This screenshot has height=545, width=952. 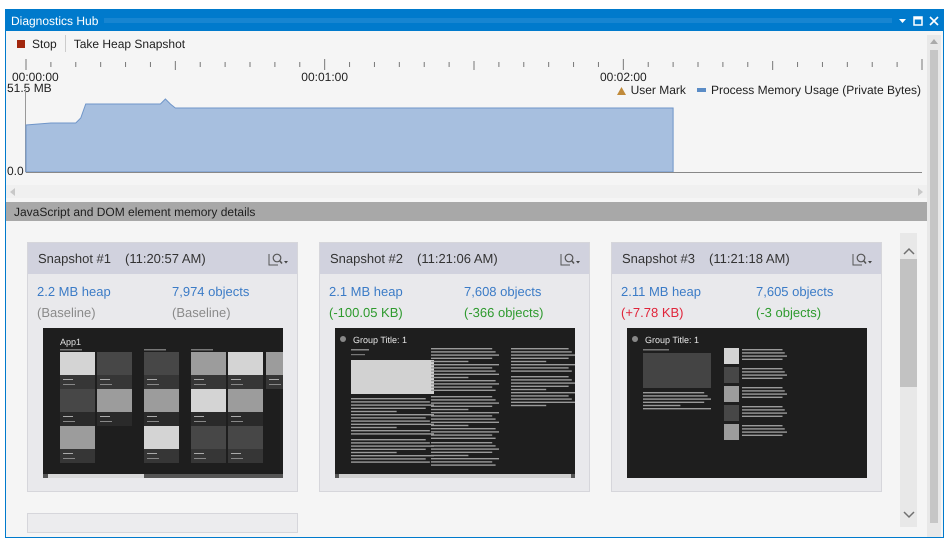 What do you see at coordinates (623, 77) in the screenshot?
I see `time-label: 00:02:00` at bounding box center [623, 77].